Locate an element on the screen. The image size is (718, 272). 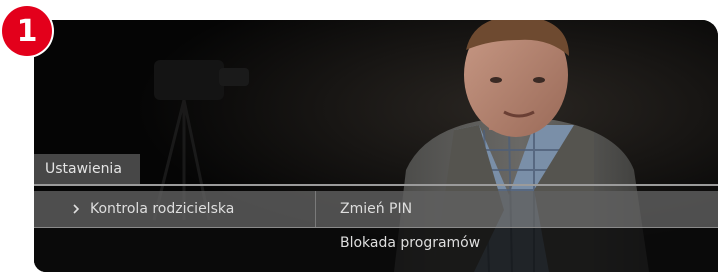
step-number-badge: 1 is located at coordinates (27, 31).